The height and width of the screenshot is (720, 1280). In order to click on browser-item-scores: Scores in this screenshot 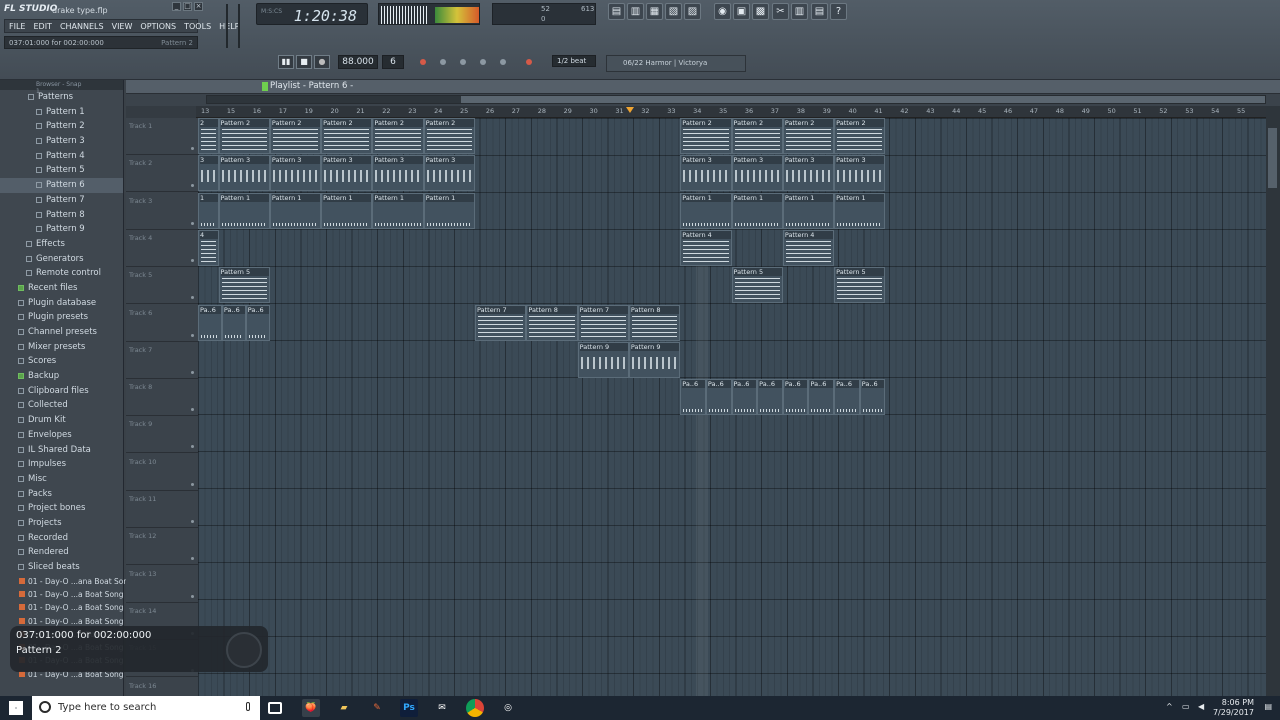, I will do `click(61, 361)`.